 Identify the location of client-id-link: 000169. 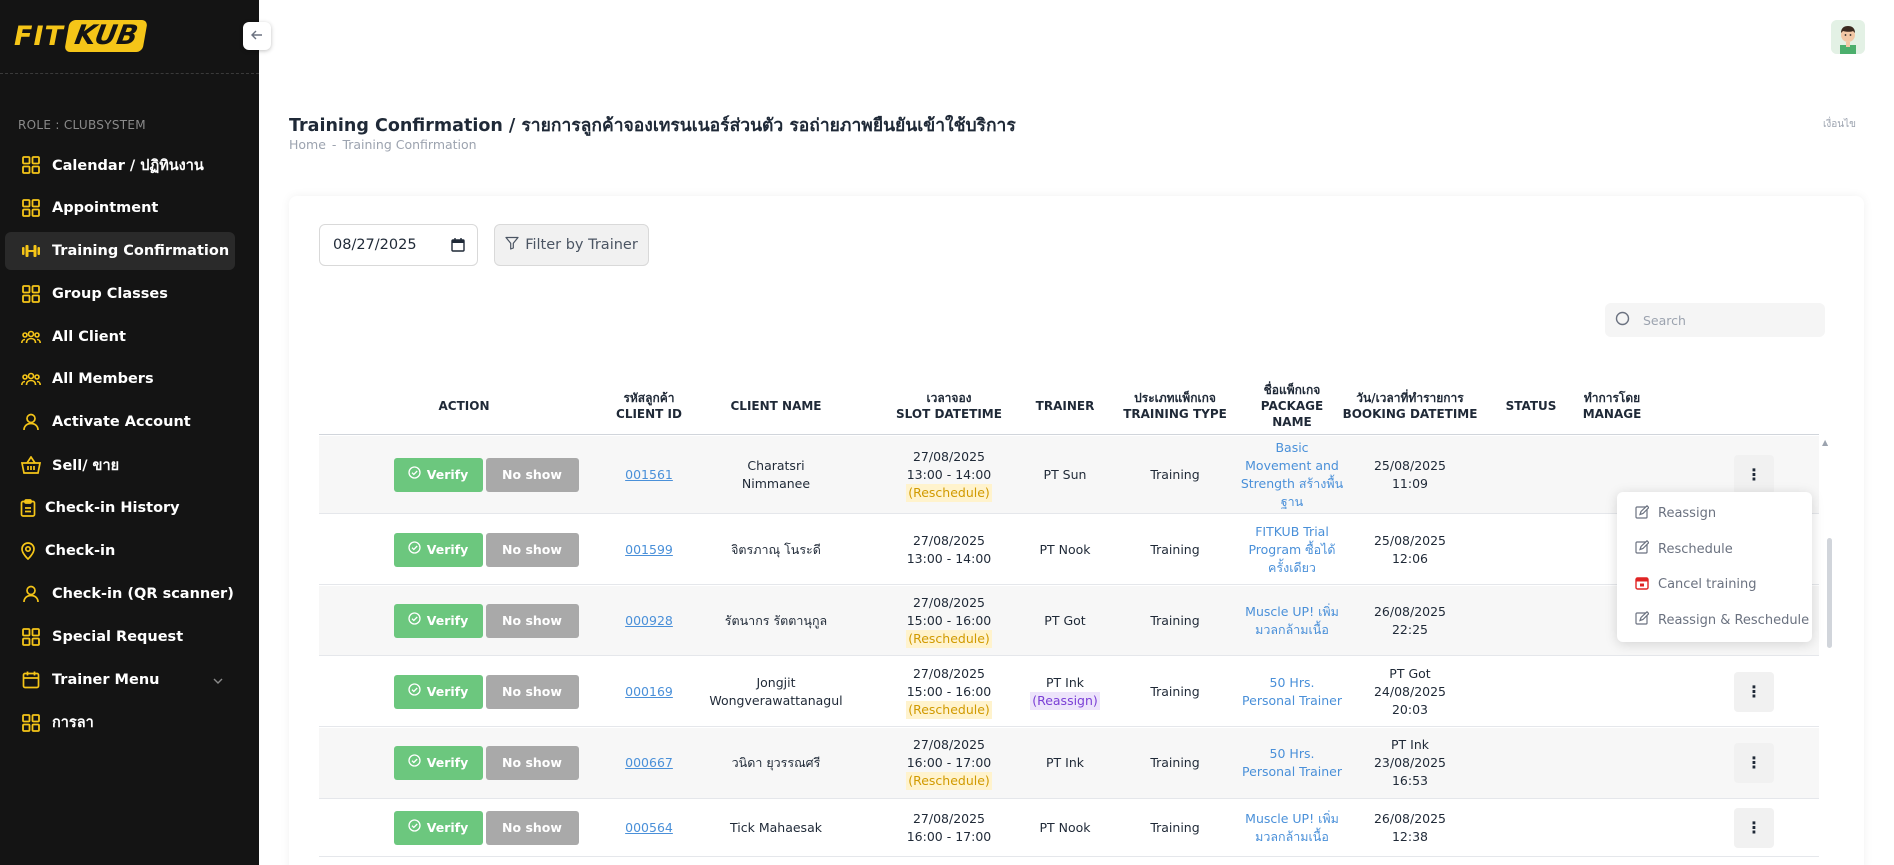
(649, 692).